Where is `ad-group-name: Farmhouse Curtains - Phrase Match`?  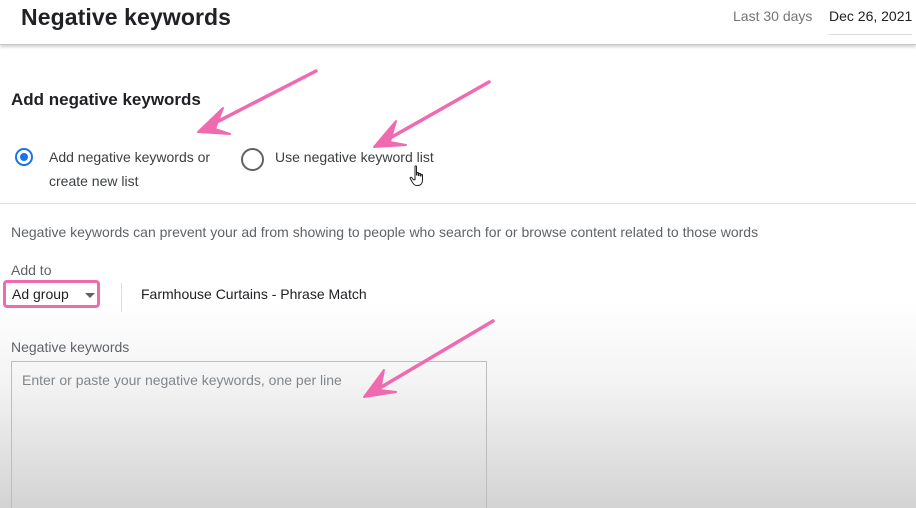 ad-group-name: Farmhouse Curtains - Phrase Match is located at coordinates (254, 294).